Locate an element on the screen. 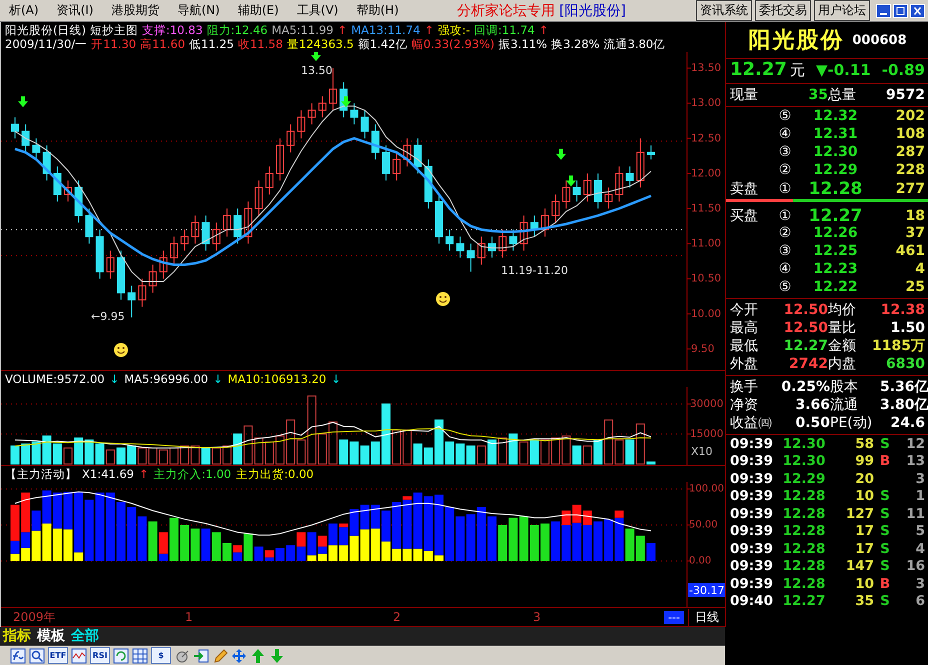 Image resolution: width=928 pixels, height=665 pixels. price-annotation: 11.19-11.20 is located at coordinates (534, 270).